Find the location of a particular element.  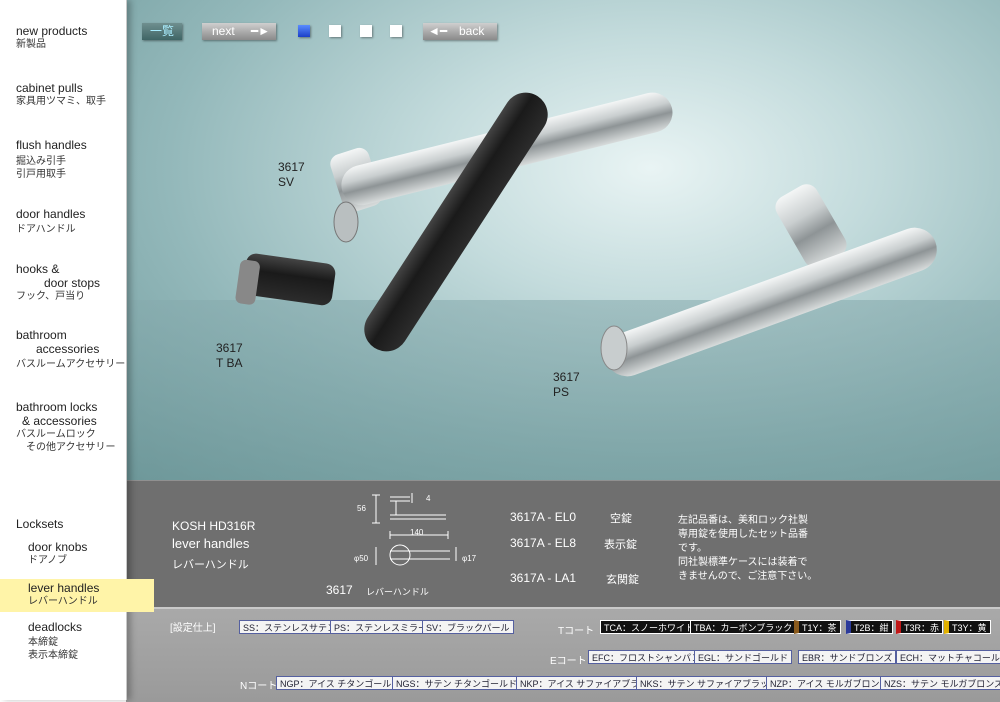

label-code: PS is located at coordinates (561, 392).